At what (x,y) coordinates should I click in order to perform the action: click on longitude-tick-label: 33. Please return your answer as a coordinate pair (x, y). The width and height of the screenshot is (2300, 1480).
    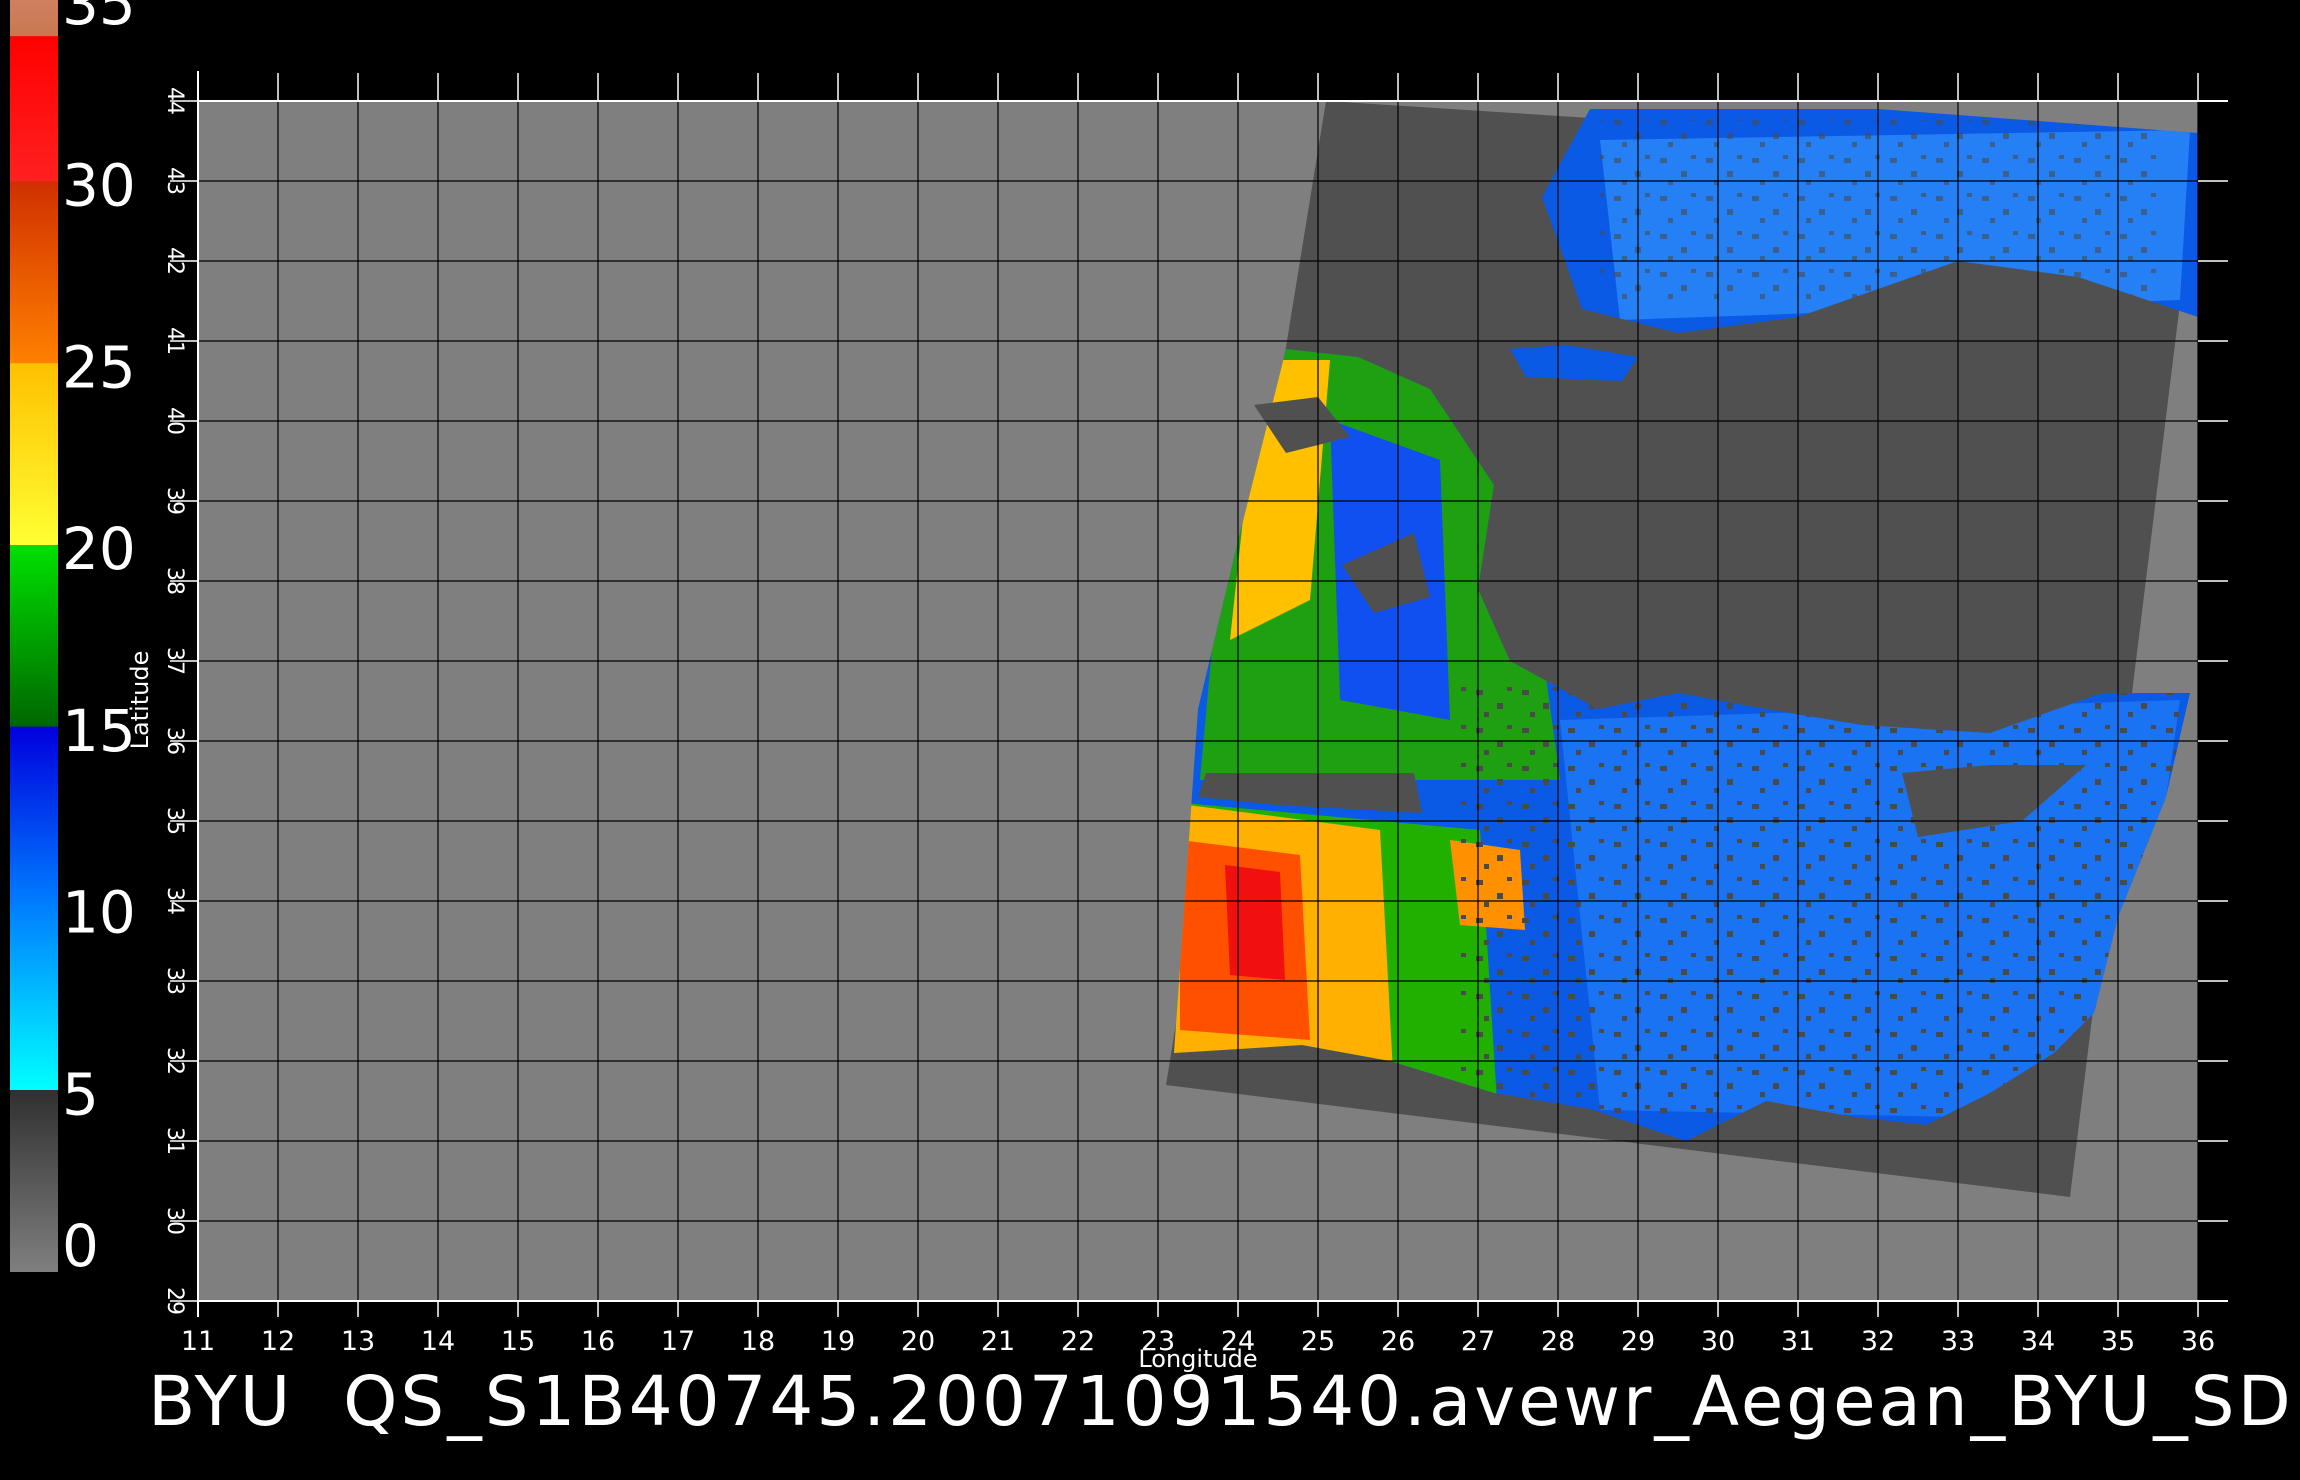
    Looking at the image, I should click on (1958, 1341).